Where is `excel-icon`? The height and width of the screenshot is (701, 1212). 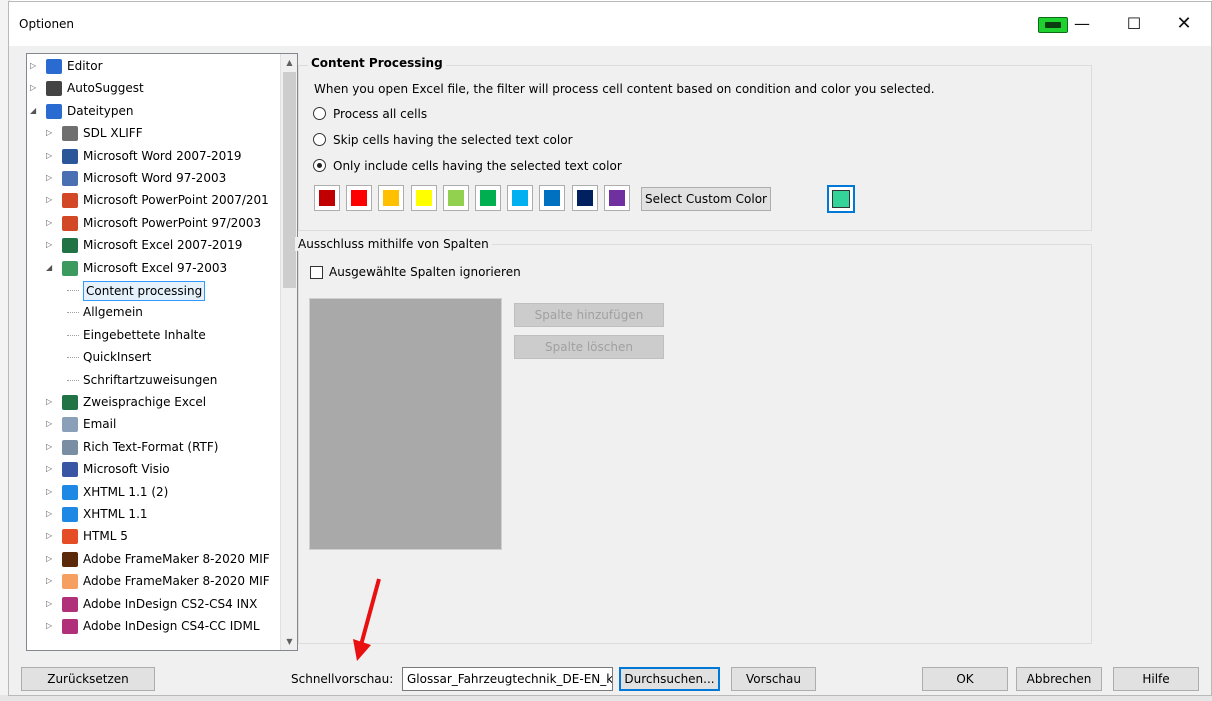
excel-icon is located at coordinates (70, 246).